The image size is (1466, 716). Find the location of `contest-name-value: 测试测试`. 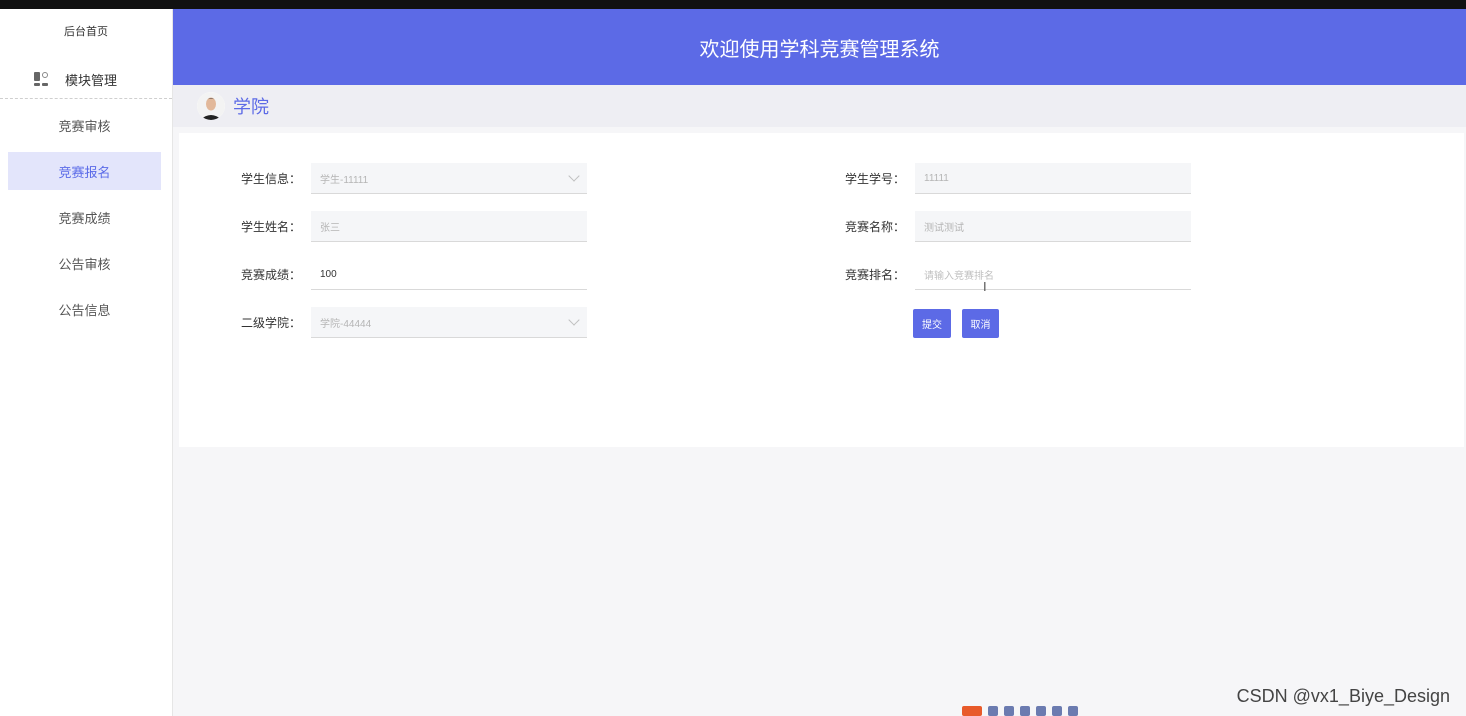

contest-name-value: 测试测试 is located at coordinates (944, 228).